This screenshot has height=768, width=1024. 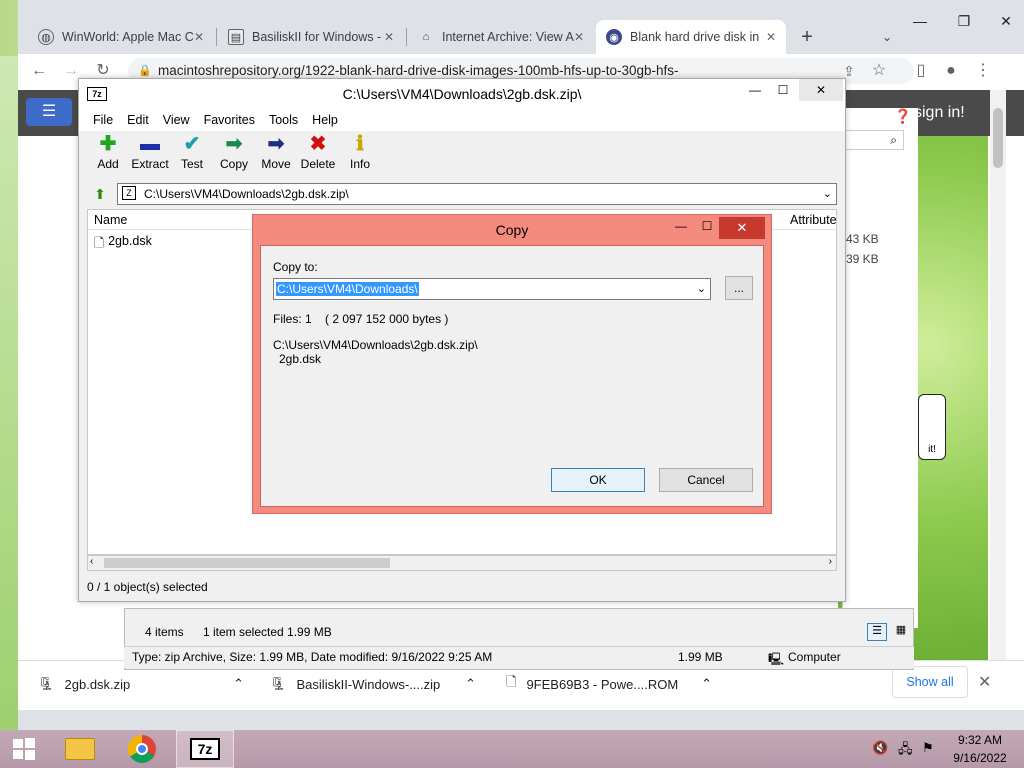 What do you see at coordinates (870, 140) in the screenshot?
I see `explorer-search-icon: ⌕` at bounding box center [870, 140].